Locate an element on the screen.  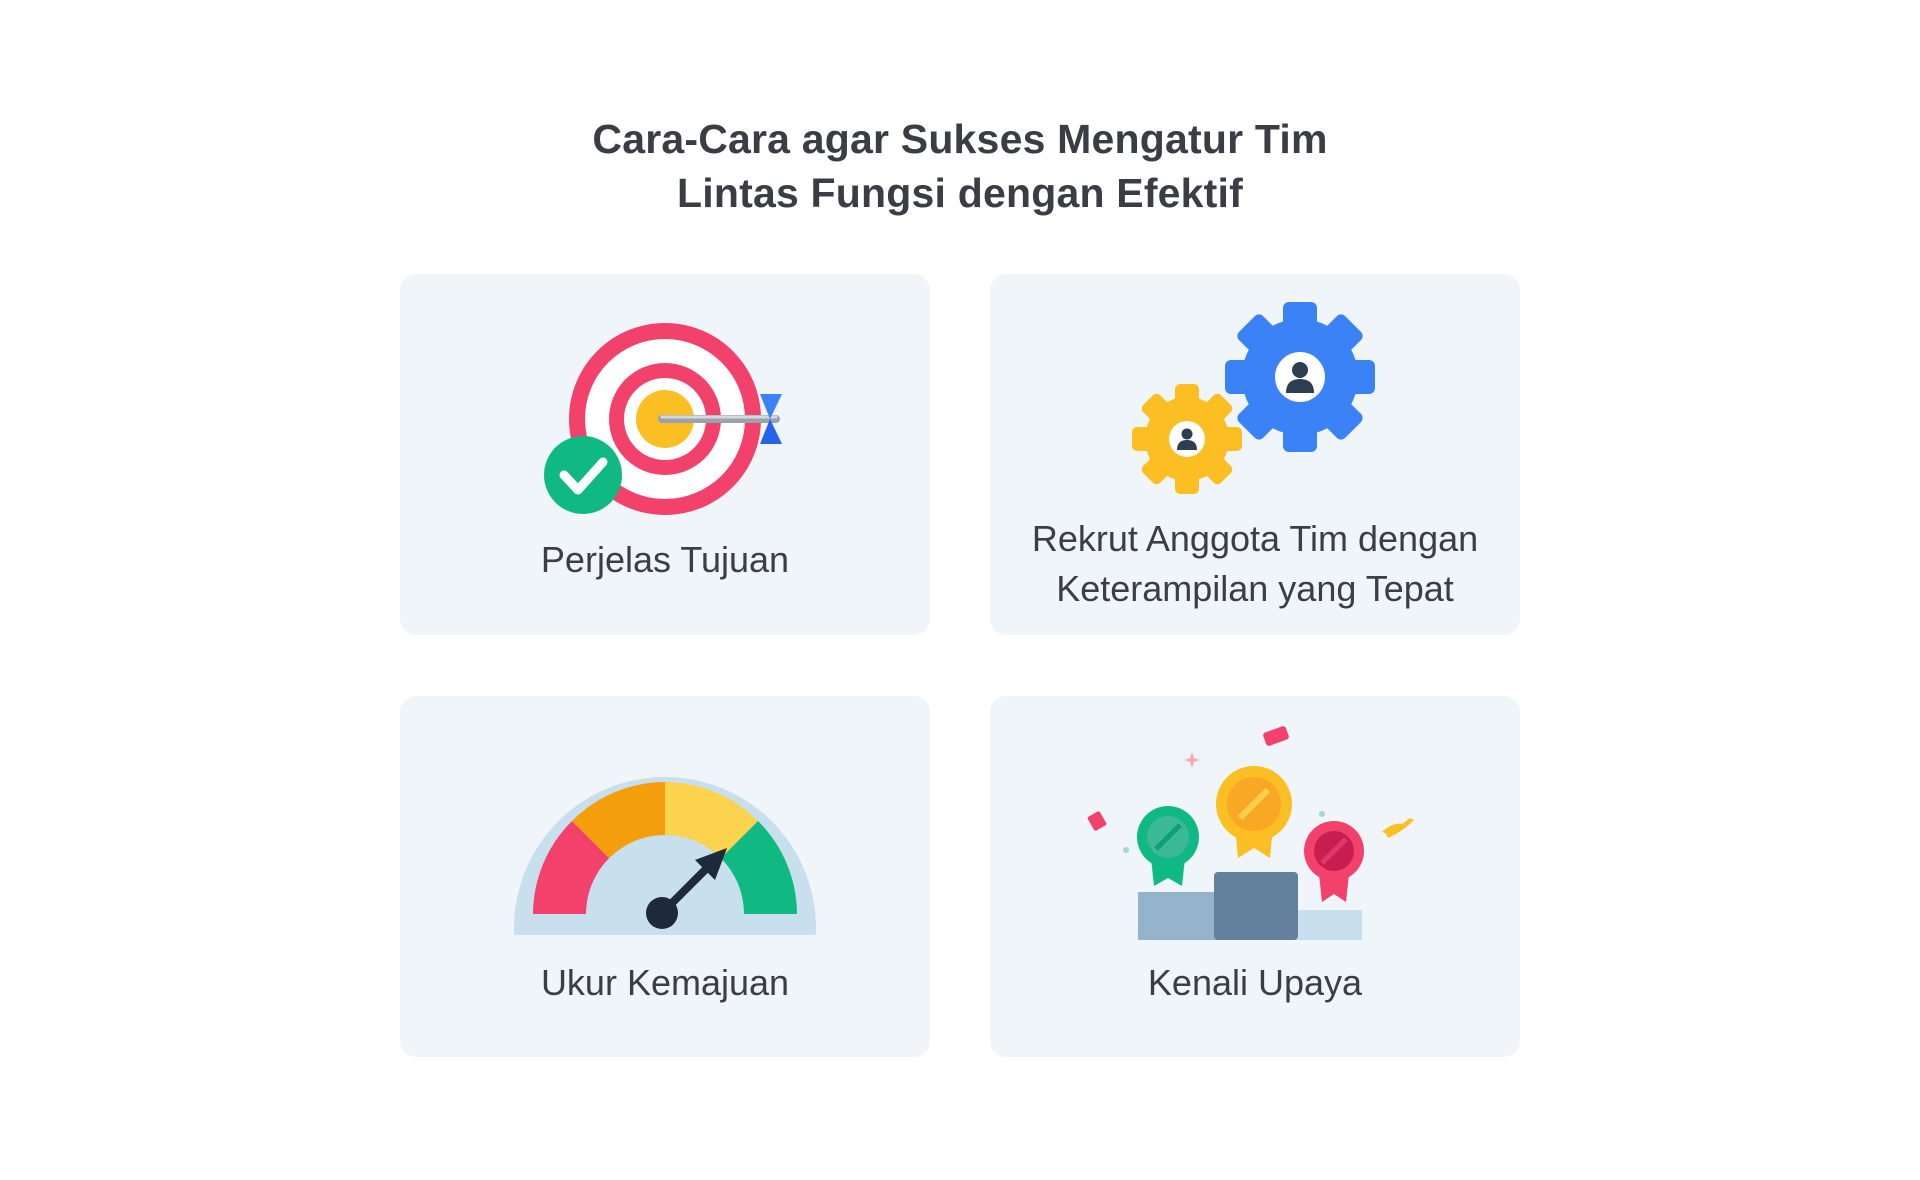
card-label-line: Perjelas Tujuan is located at coordinates (665, 559).